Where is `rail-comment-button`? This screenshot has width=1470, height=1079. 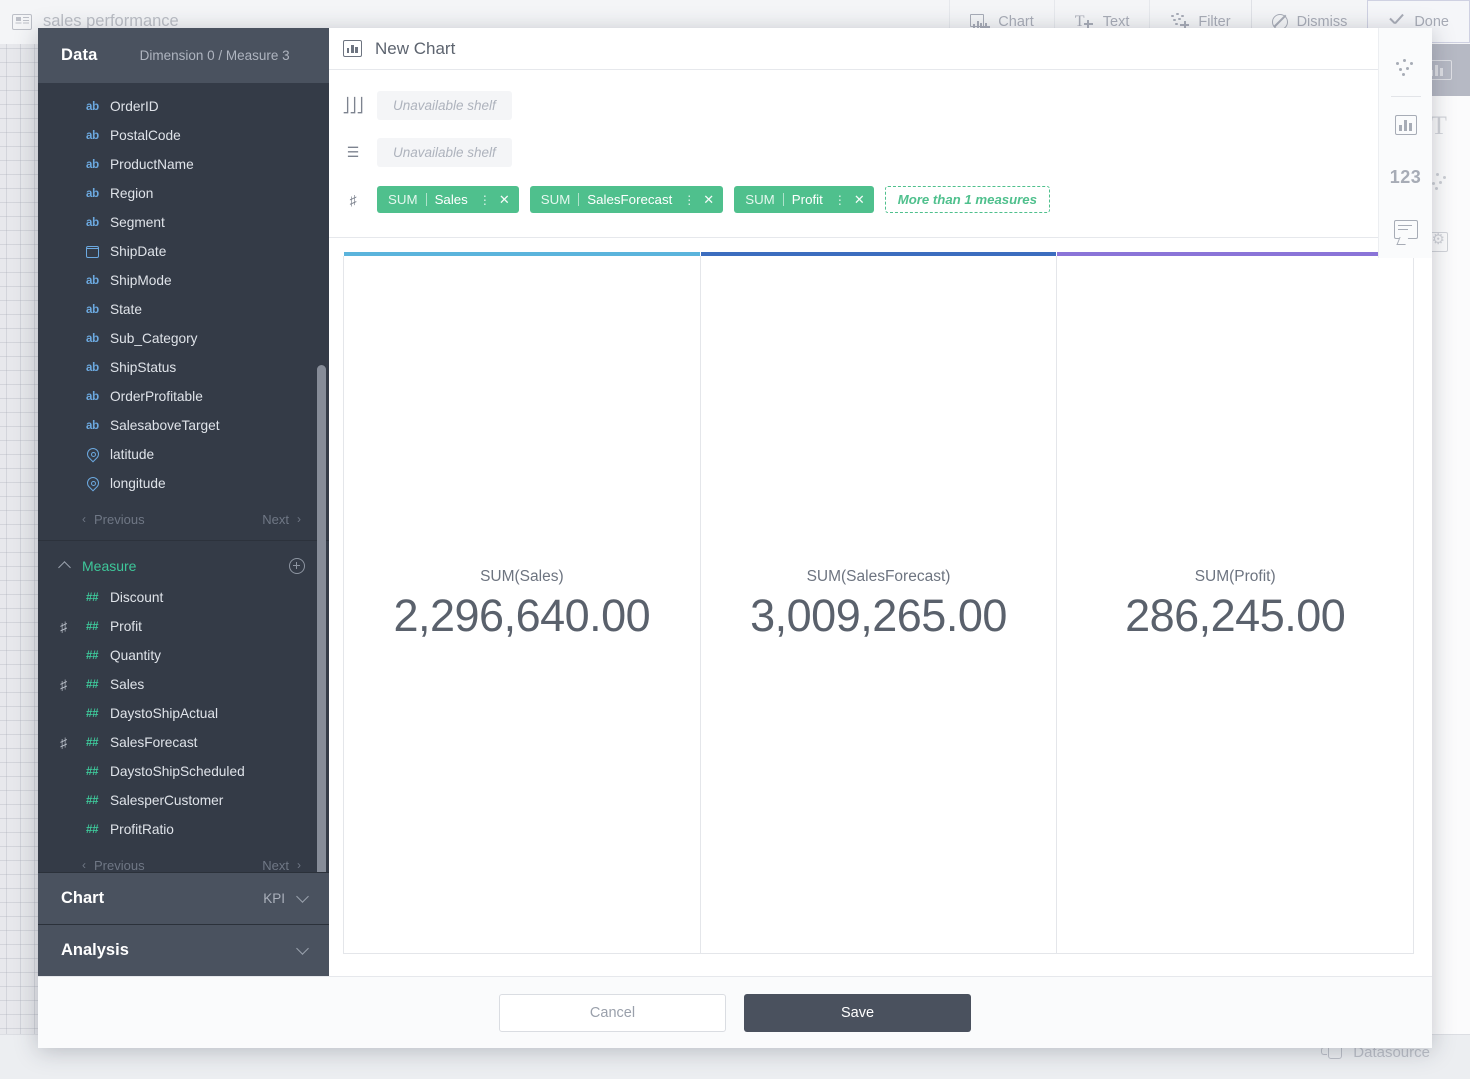
rail-comment-button is located at coordinates (1406, 229).